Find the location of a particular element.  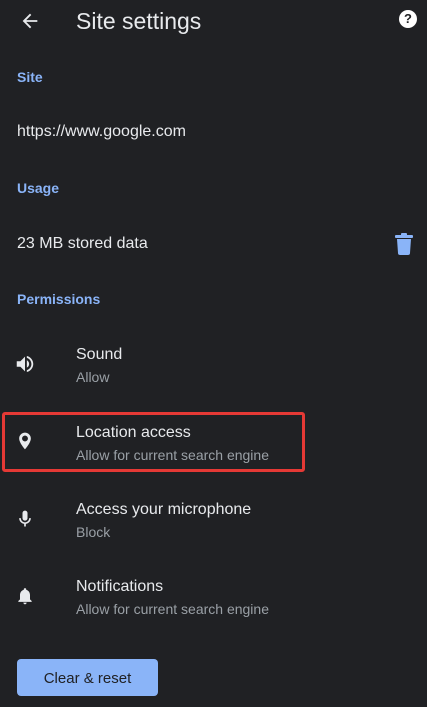

help-button: ? is located at coordinates (408, 19).